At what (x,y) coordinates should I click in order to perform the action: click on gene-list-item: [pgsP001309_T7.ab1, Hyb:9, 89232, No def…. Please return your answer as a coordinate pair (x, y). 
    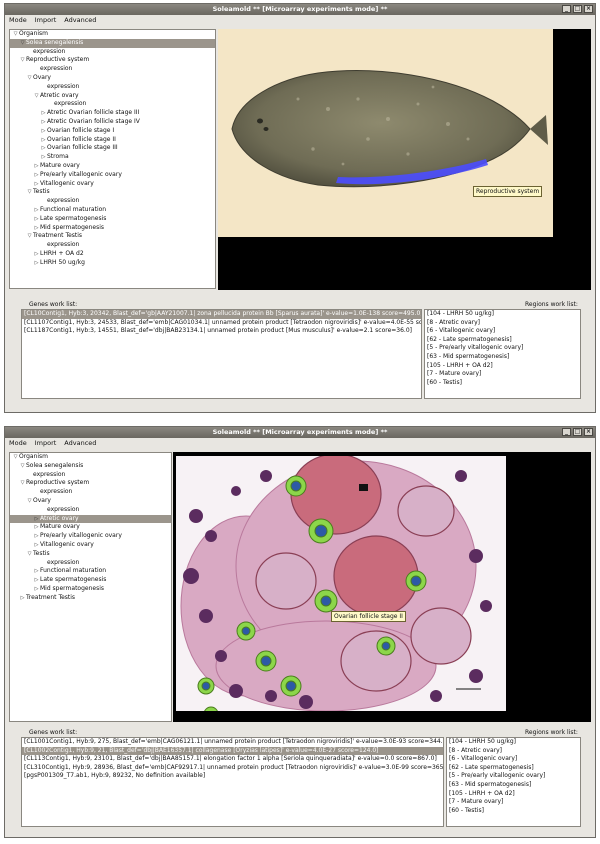
    Looking at the image, I should click on (232, 776).